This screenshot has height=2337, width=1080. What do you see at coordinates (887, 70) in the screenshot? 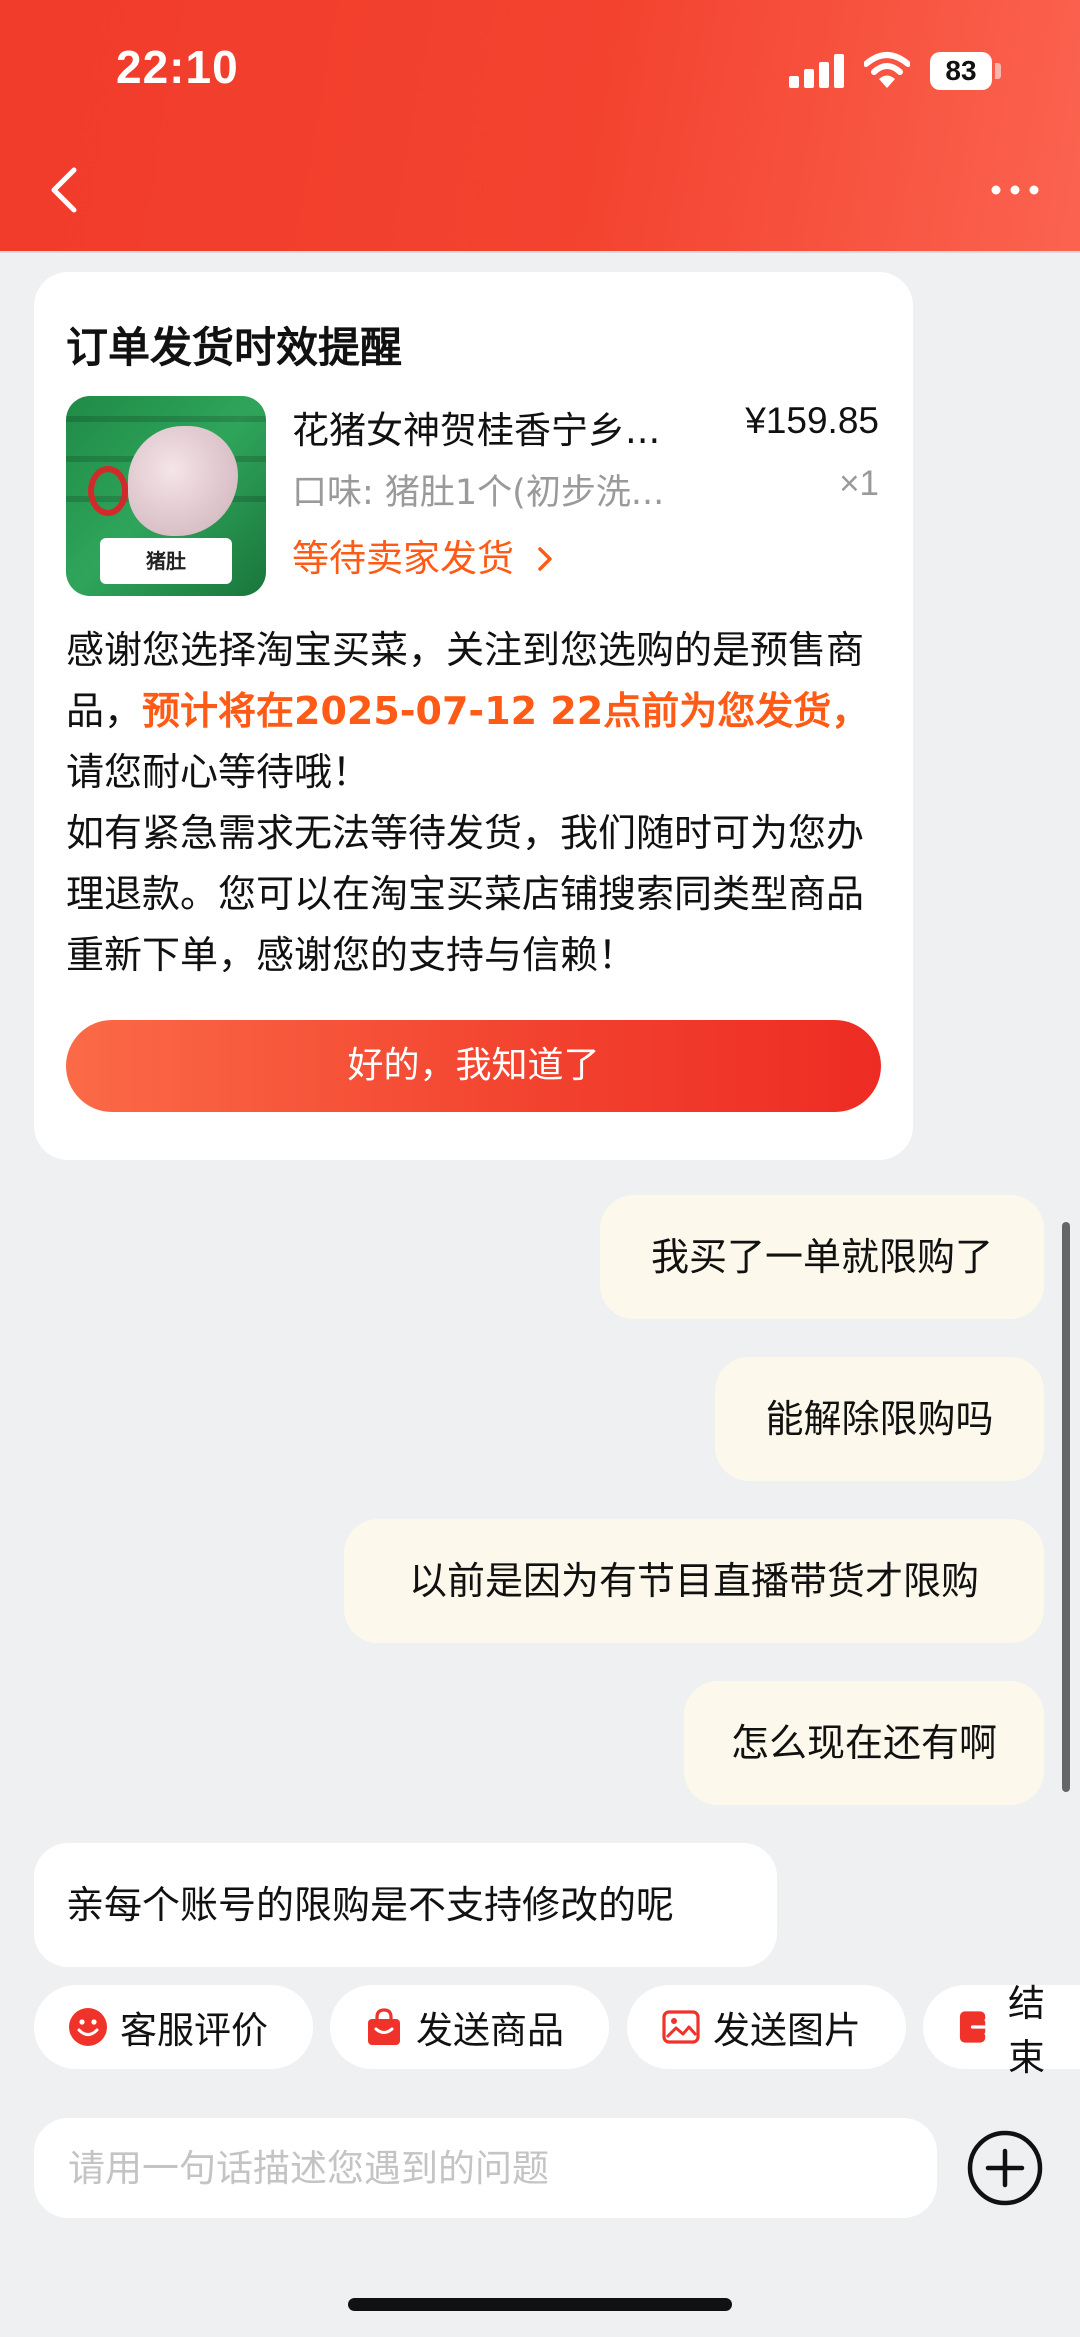
I see `wifi-icon` at bounding box center [887, 70].